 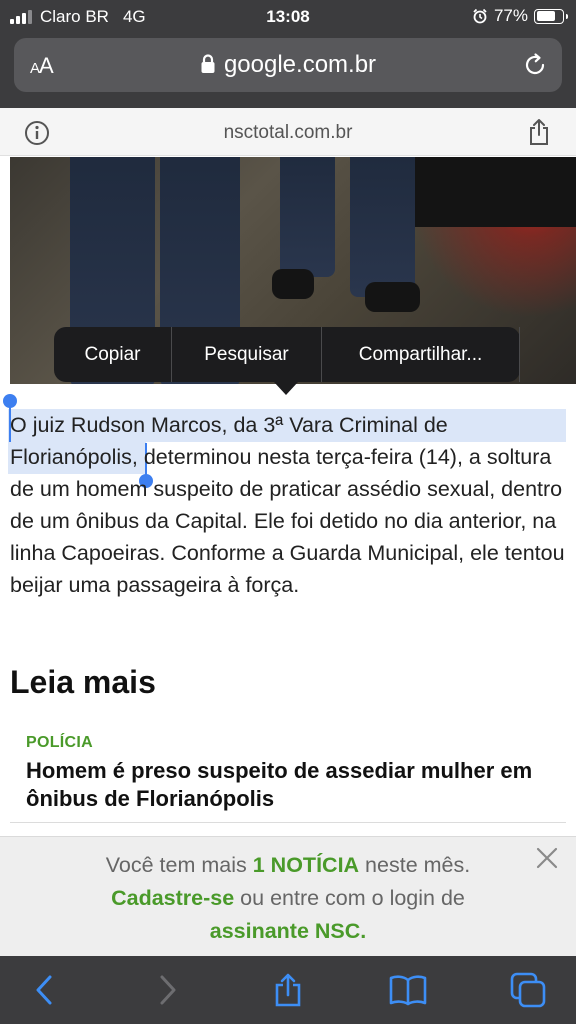 I want to click on browser-top-chrome: Claro BR 4G 13:08 77% AA google.com.br, so click(x=288, y=54).